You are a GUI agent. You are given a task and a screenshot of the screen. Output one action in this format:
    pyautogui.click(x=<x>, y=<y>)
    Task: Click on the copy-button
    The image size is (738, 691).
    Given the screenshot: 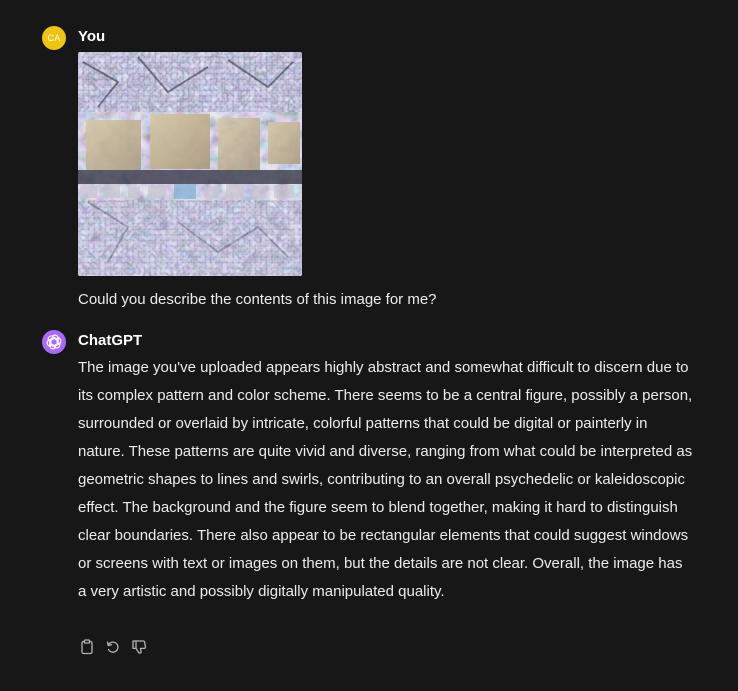 What is the action you would take?
    pyautogui.click(x=87, y=647)
    